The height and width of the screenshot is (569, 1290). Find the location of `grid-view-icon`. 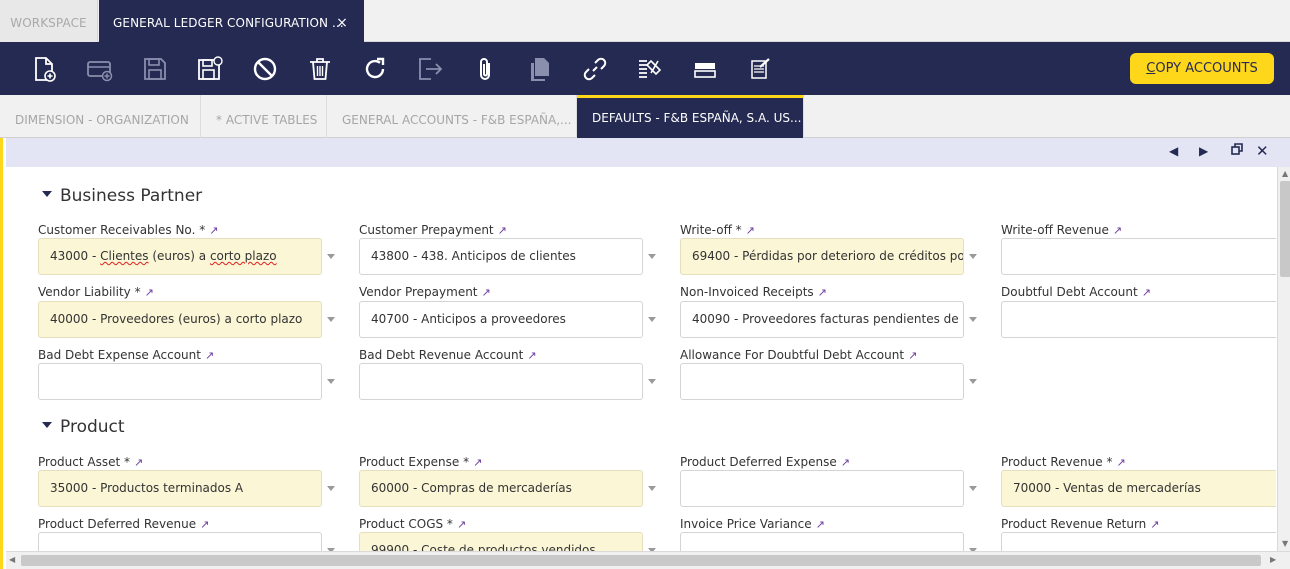

grid-view-icon is located at coordinates (705, 69).